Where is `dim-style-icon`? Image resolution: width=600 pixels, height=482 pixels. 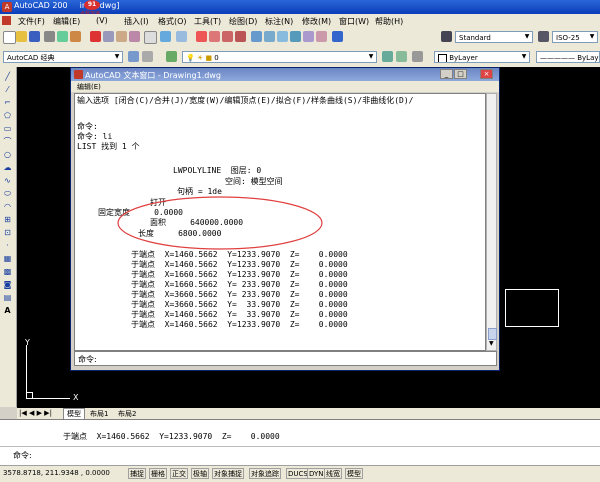 dim-style-icon is located at coordinates (543, 36).